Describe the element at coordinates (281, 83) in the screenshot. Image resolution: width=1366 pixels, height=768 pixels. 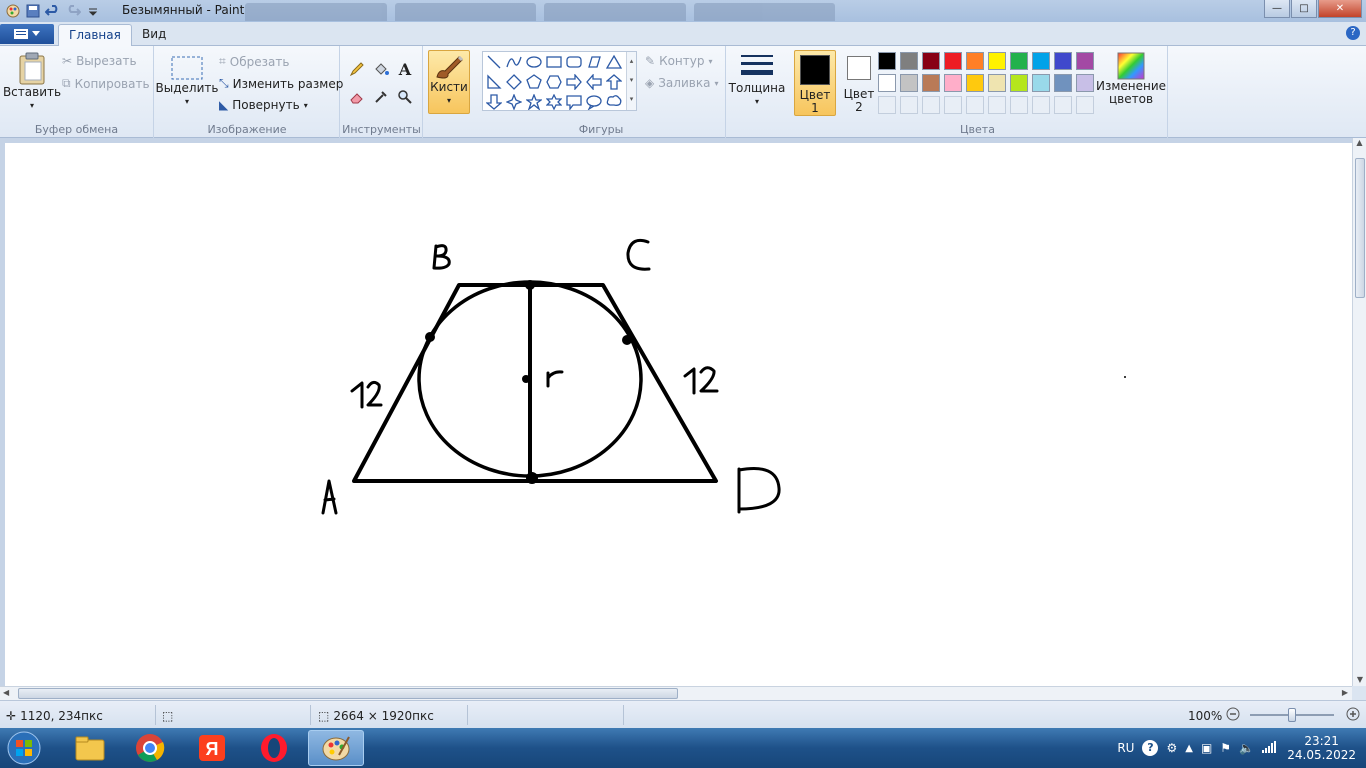
I see `resize-button: ⤡ Изменить размер` at that location.